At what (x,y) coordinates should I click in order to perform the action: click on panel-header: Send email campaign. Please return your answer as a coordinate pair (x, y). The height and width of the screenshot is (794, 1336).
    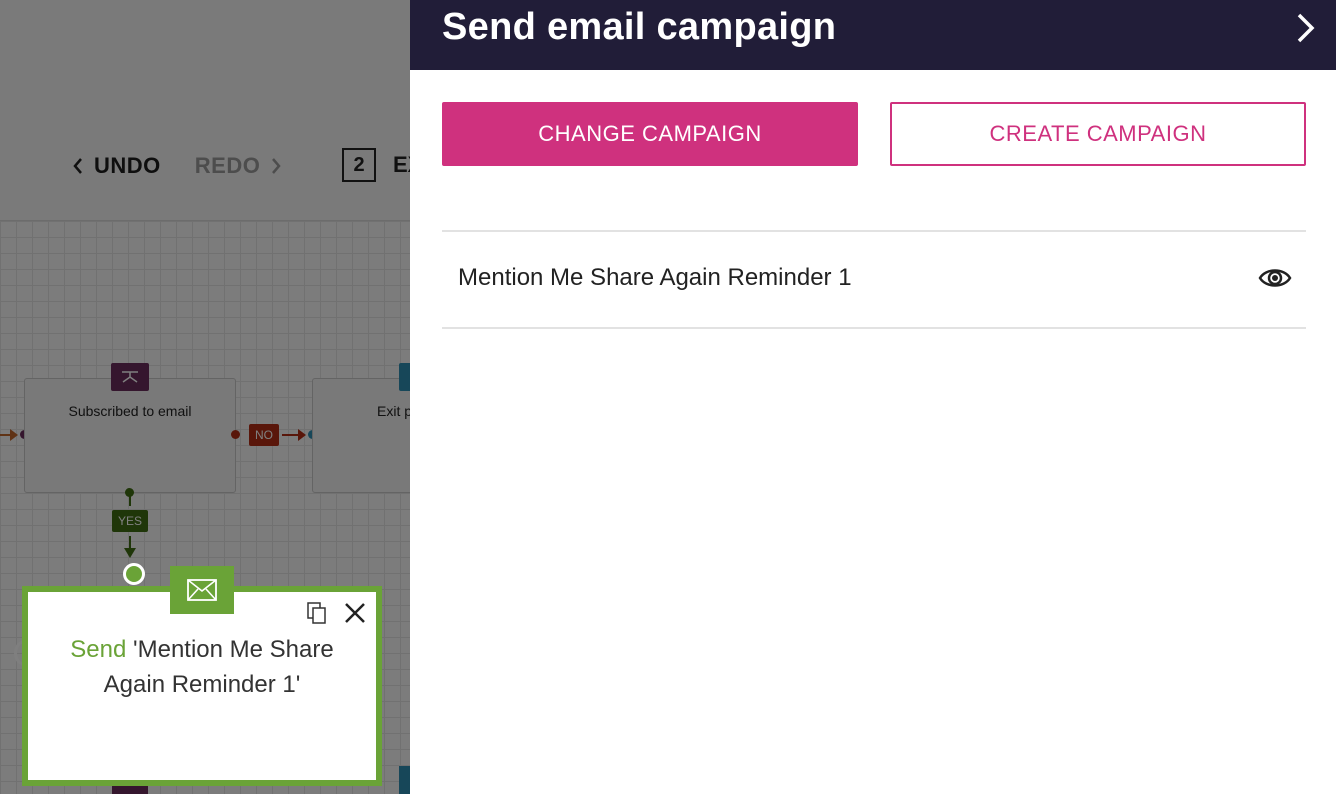
    Looking at the image, I should click on (873, 35).